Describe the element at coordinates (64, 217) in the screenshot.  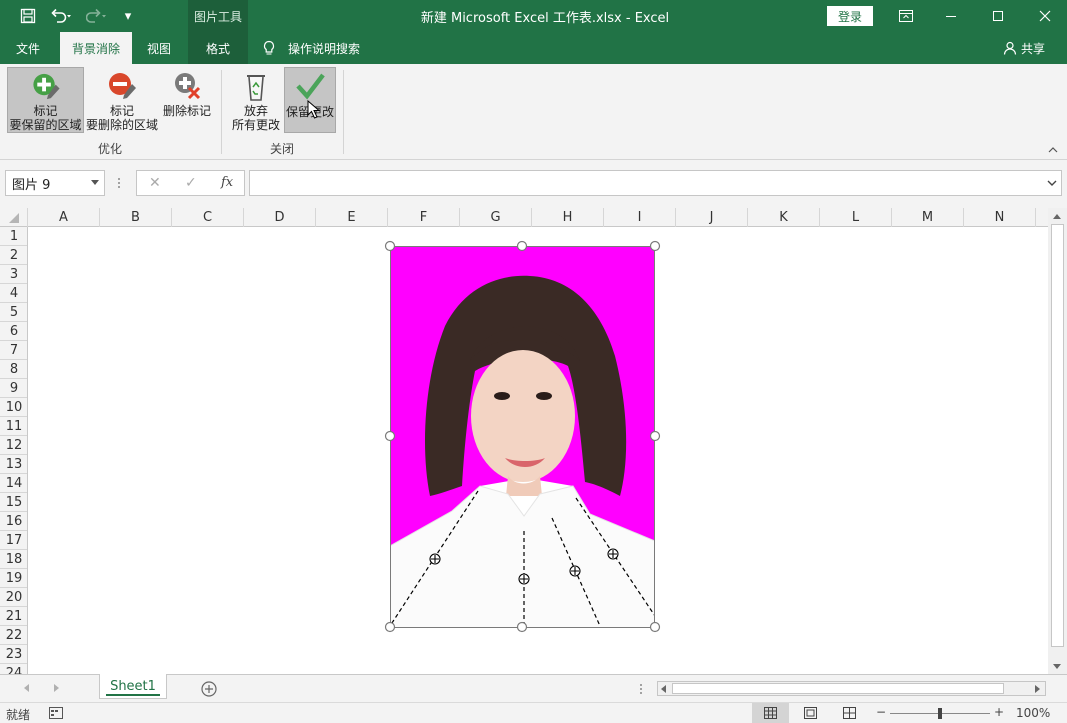
I see `column-header: A` at that location.